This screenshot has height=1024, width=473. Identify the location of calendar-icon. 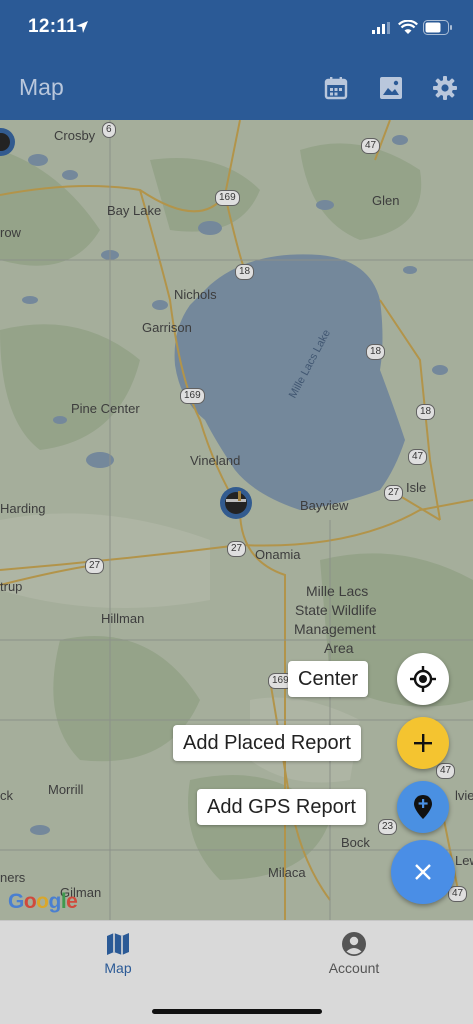
(336, 88).